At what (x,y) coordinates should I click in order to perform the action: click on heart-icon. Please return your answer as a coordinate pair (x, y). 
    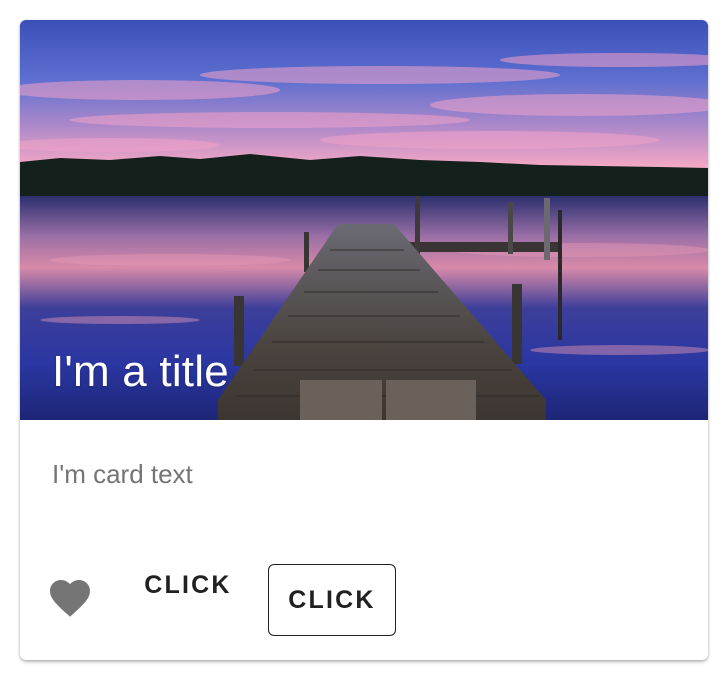
    Looking at the image, I should click on (70, 598).